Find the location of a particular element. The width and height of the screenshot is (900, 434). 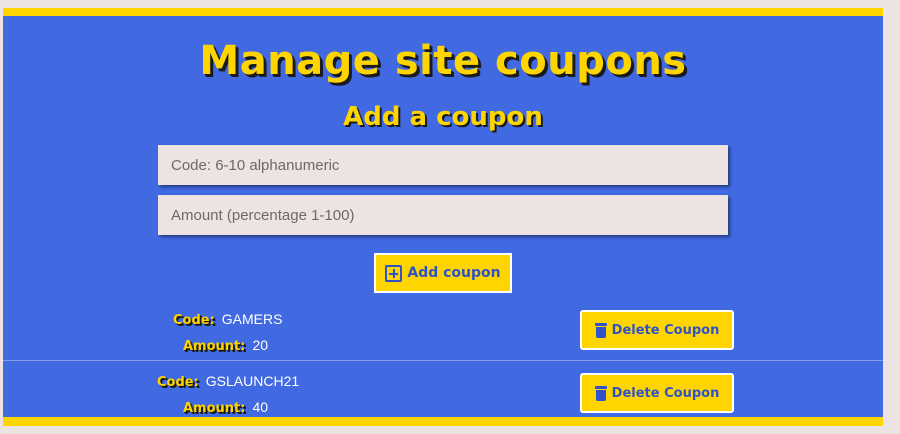

coupon-code-value: GAMERS is located at coordinates (252, 319).